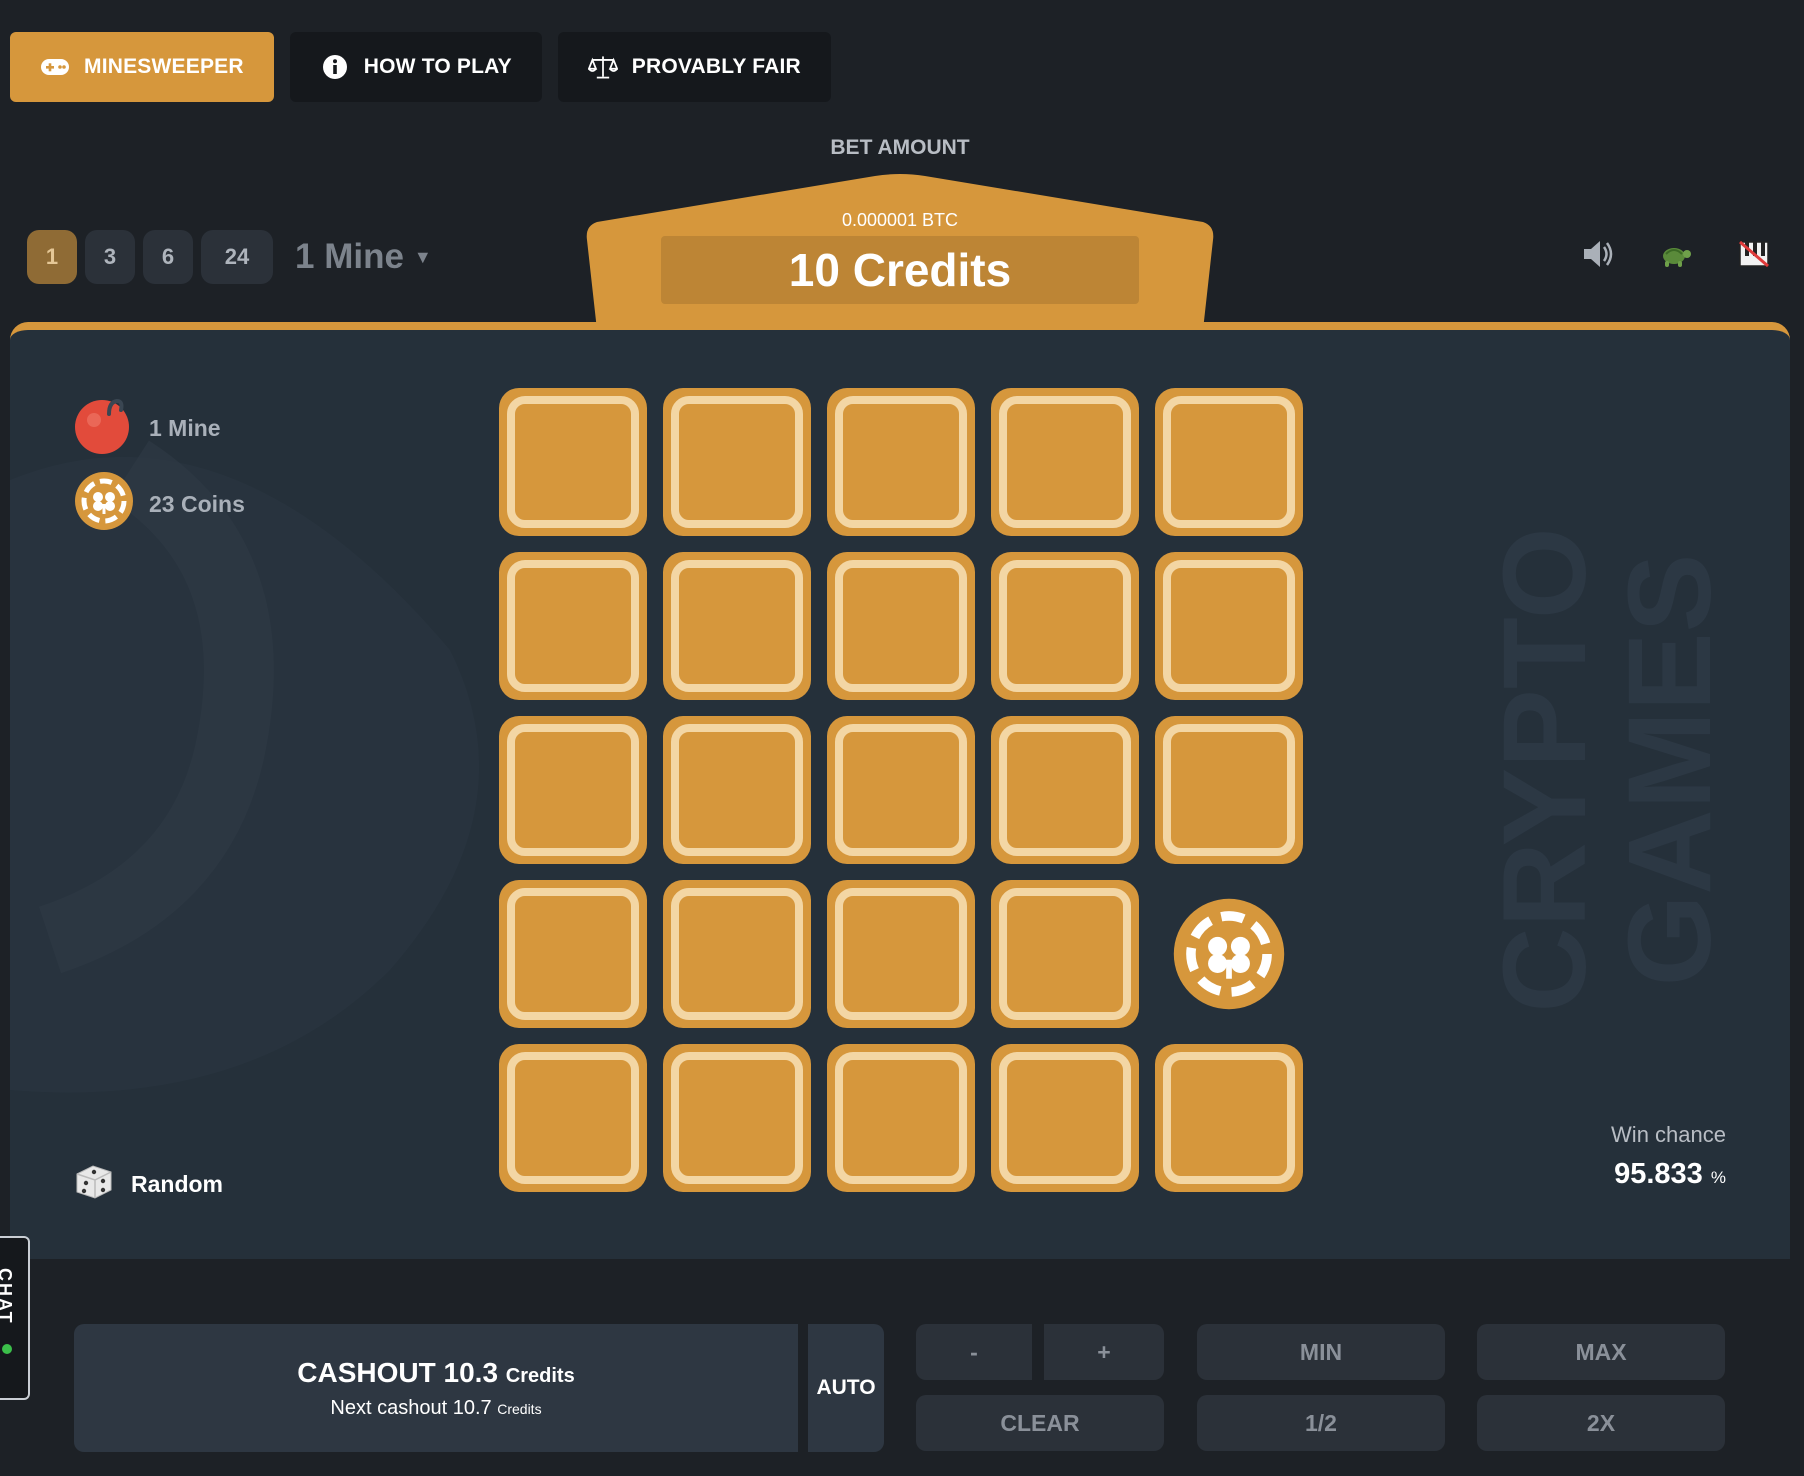 Image resolution: width=1804 pixels, height=1476 pixels. I want to click on legend-mines: 1 Mine, so click(147, 428).